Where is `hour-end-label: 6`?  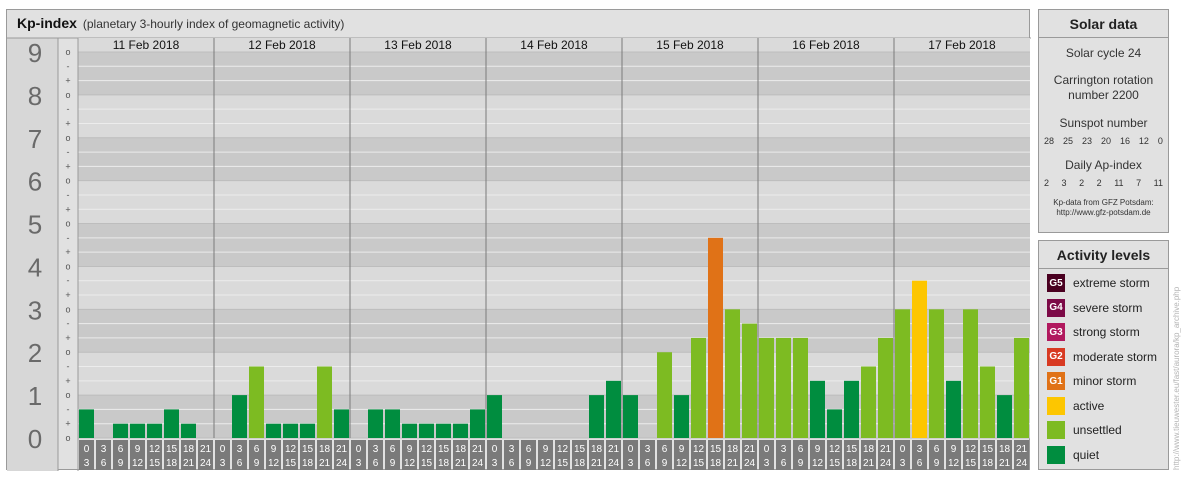
hour-end-label: 6 is located at coordinates (648, 463).